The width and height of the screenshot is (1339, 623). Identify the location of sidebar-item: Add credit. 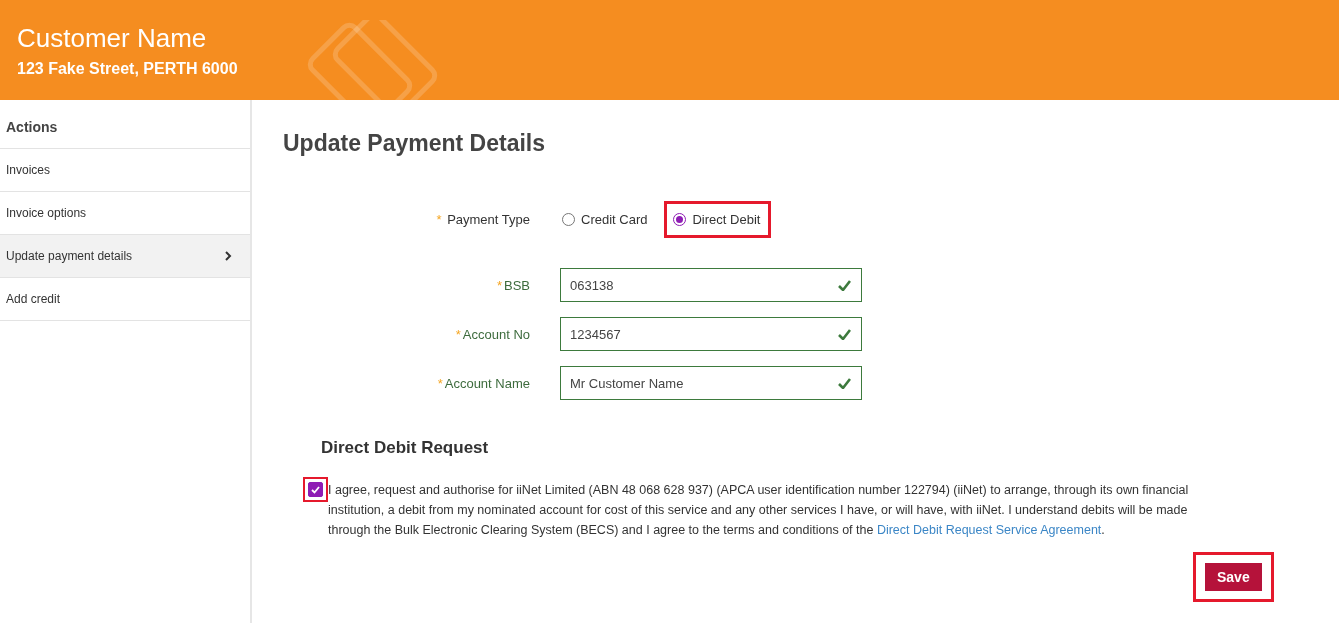
(125, 299).